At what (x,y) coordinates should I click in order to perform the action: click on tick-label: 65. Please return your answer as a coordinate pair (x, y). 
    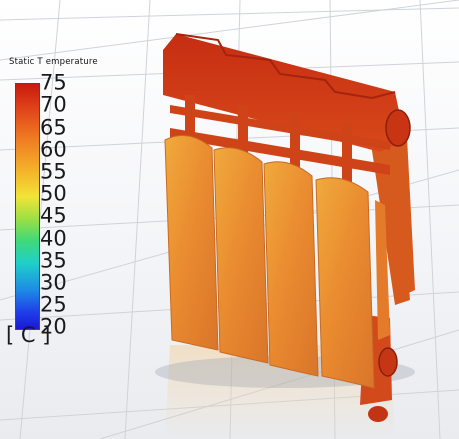
    Looking at the image, I should click on (53, 127).